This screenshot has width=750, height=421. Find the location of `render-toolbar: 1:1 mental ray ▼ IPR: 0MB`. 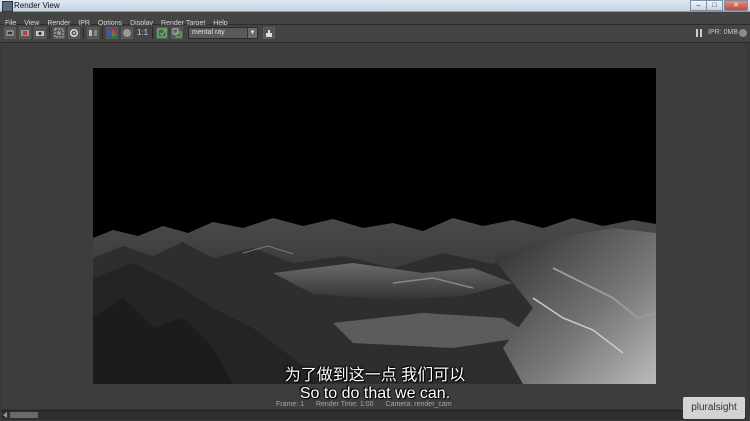

render-toolbar: 1:1 mental ray ▼ IPR: 0MB is located at coordinates (375, 34).